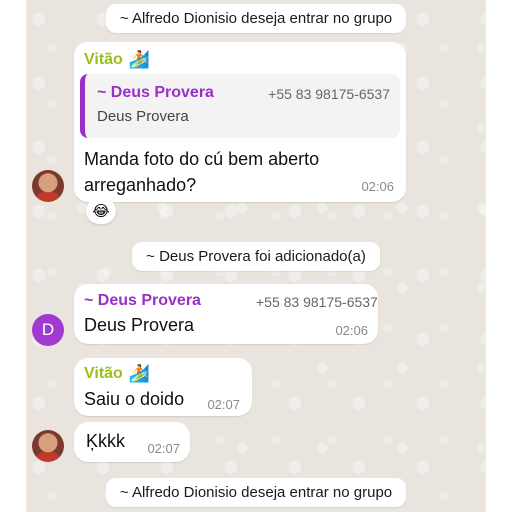 The image size is (512, 512). I want to click on laughing-emoji-icon: 😂, so click(101, 211).